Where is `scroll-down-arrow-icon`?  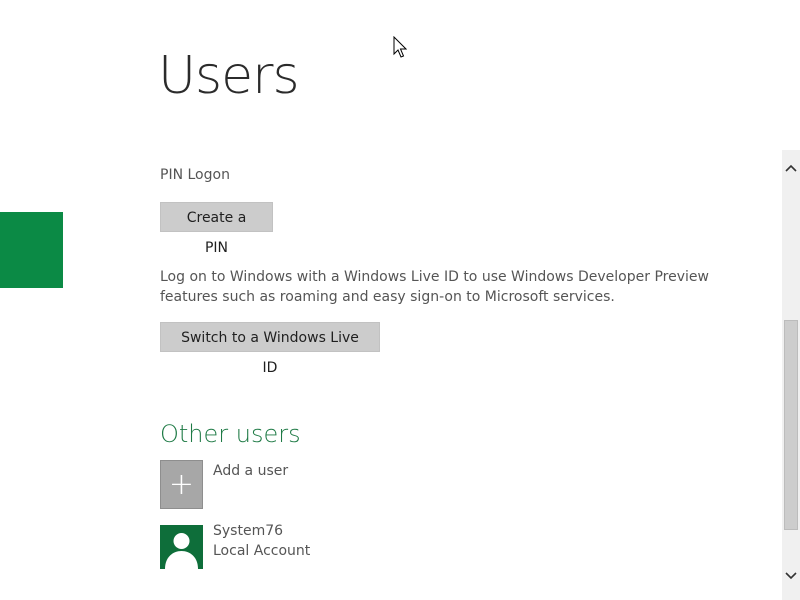
scroll-down-arrow-icon is located at coordinates (791, 577).